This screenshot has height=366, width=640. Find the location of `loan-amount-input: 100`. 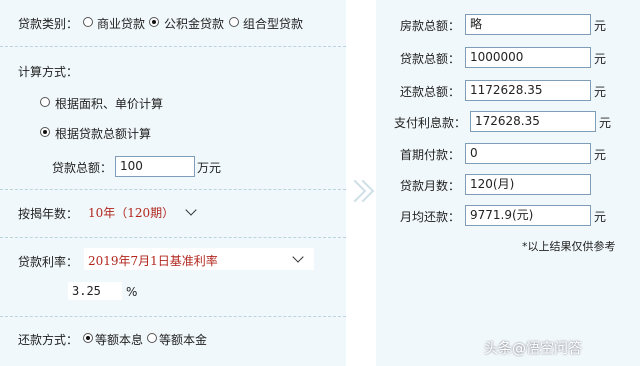

loan-amount-input: 100 is located at coordinates (155, 166).